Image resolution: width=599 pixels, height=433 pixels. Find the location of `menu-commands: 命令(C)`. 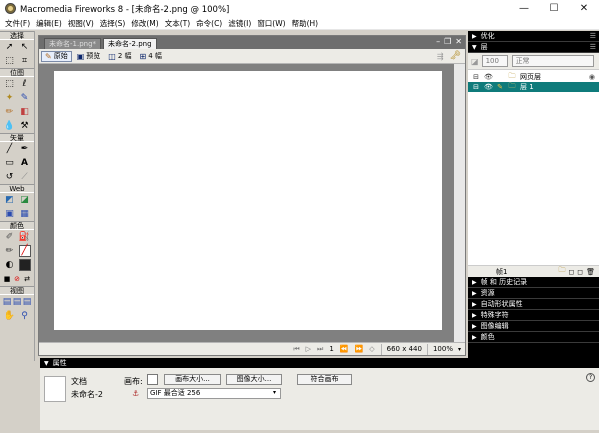

menu-commands: 命令(C) is located at coordinates (209, 23).